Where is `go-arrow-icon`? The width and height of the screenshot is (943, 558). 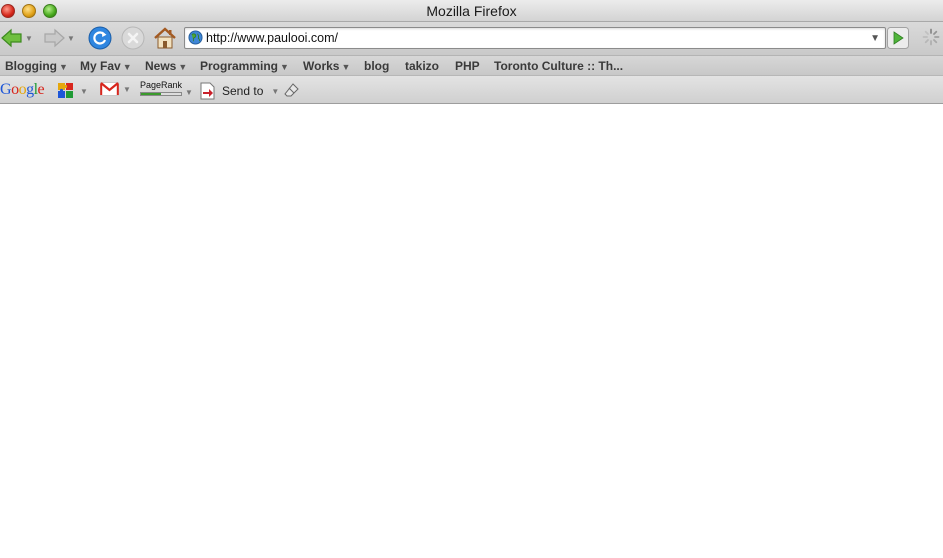 go-arrow-icon is located at coordinates (898, 38).